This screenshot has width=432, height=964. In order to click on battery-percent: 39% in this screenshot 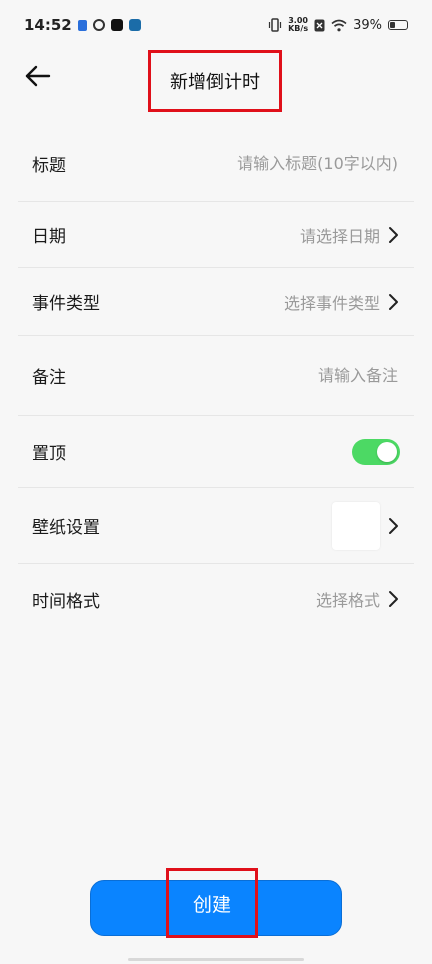, I will do `click(367, 25)`.